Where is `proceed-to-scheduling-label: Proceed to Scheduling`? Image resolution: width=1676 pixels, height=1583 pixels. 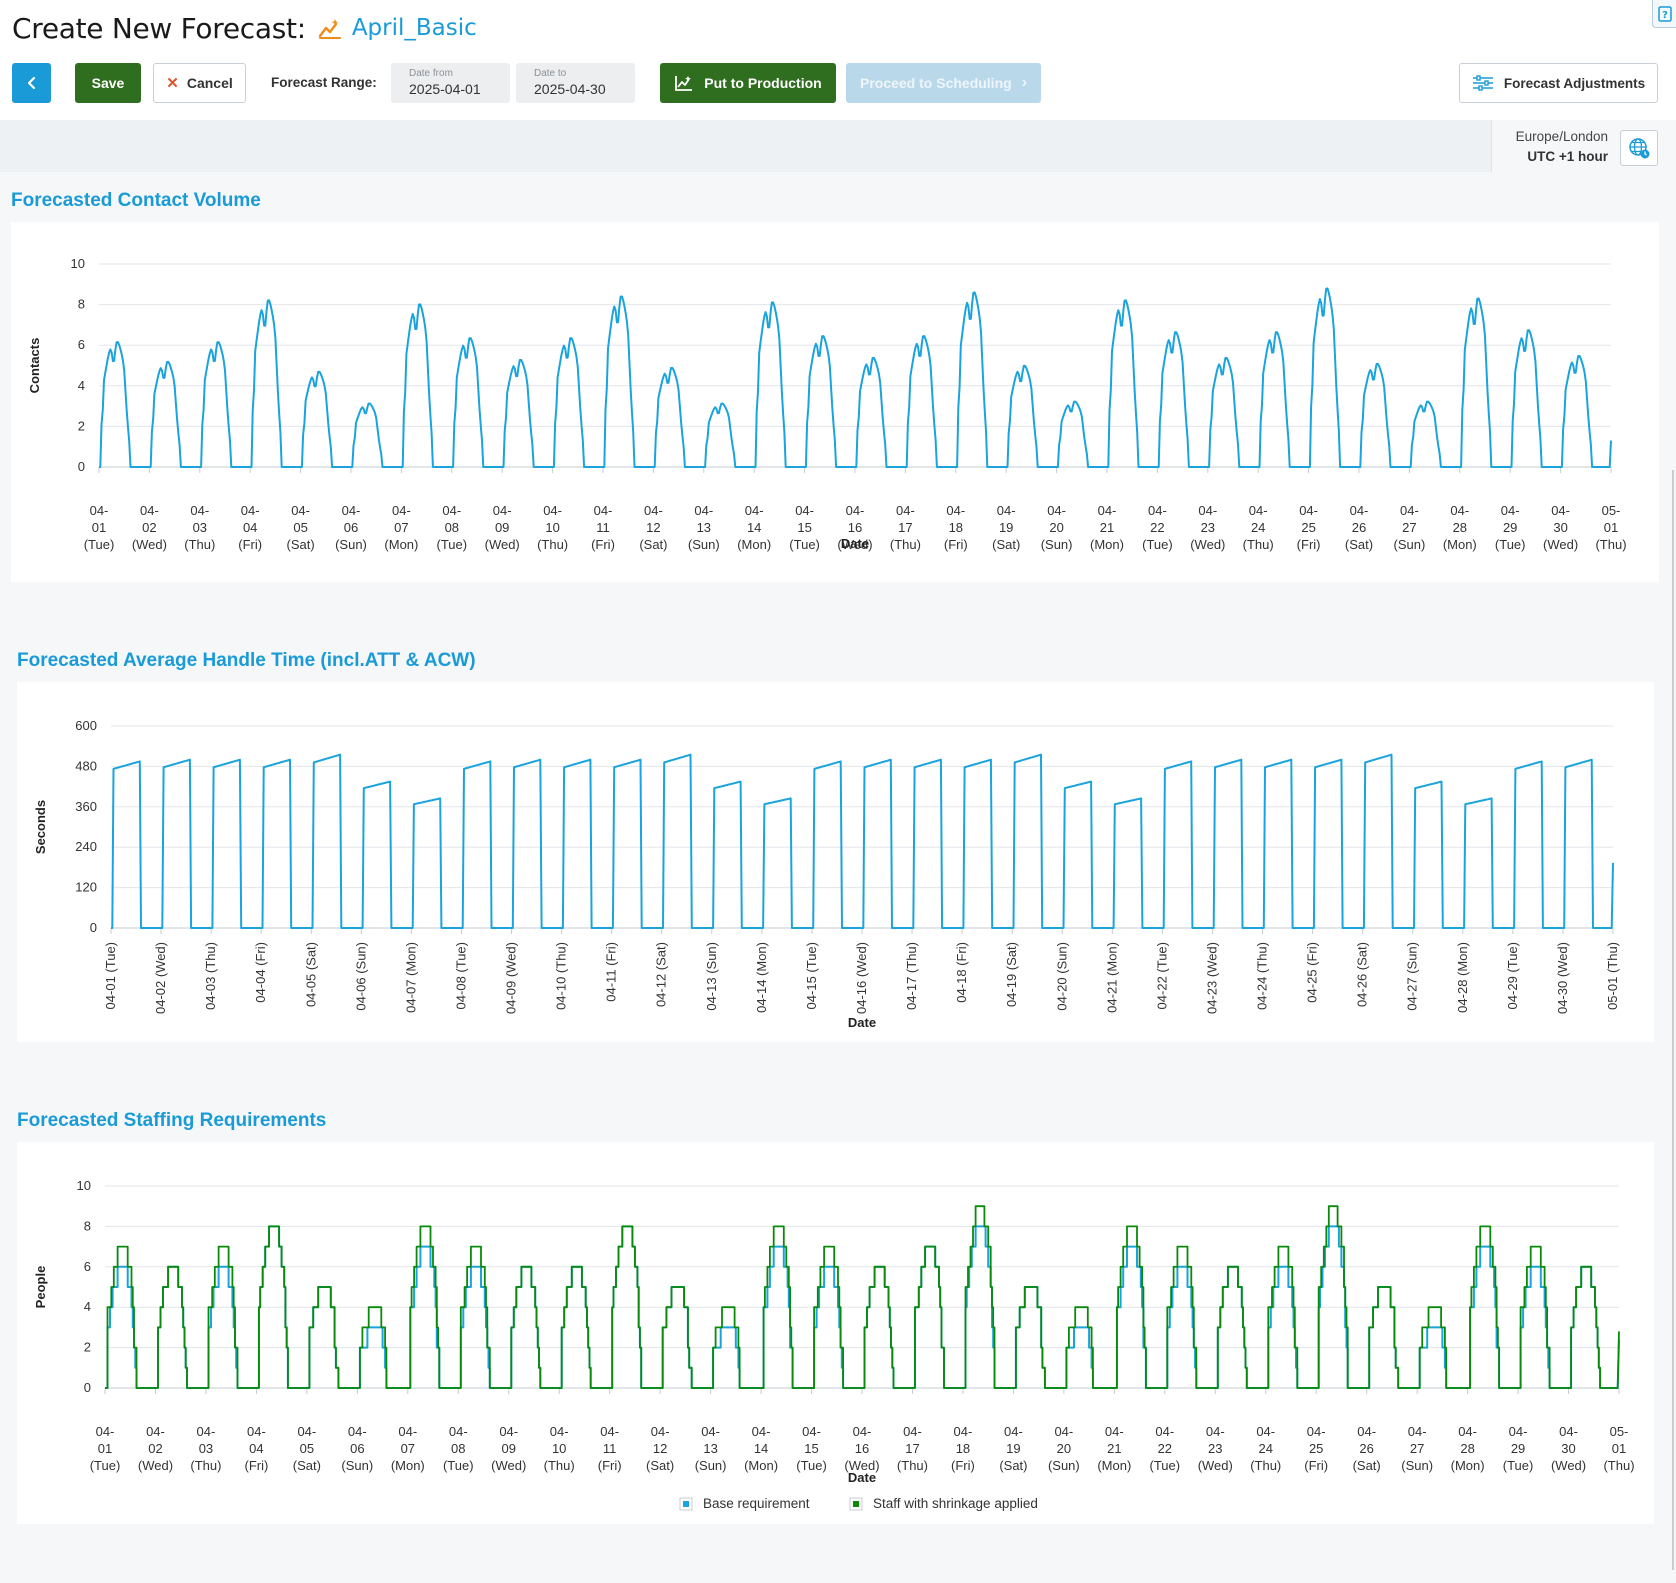 proceed-to-scheduling-label: Proceed to Scheduling is located at coordinates (935, 83).